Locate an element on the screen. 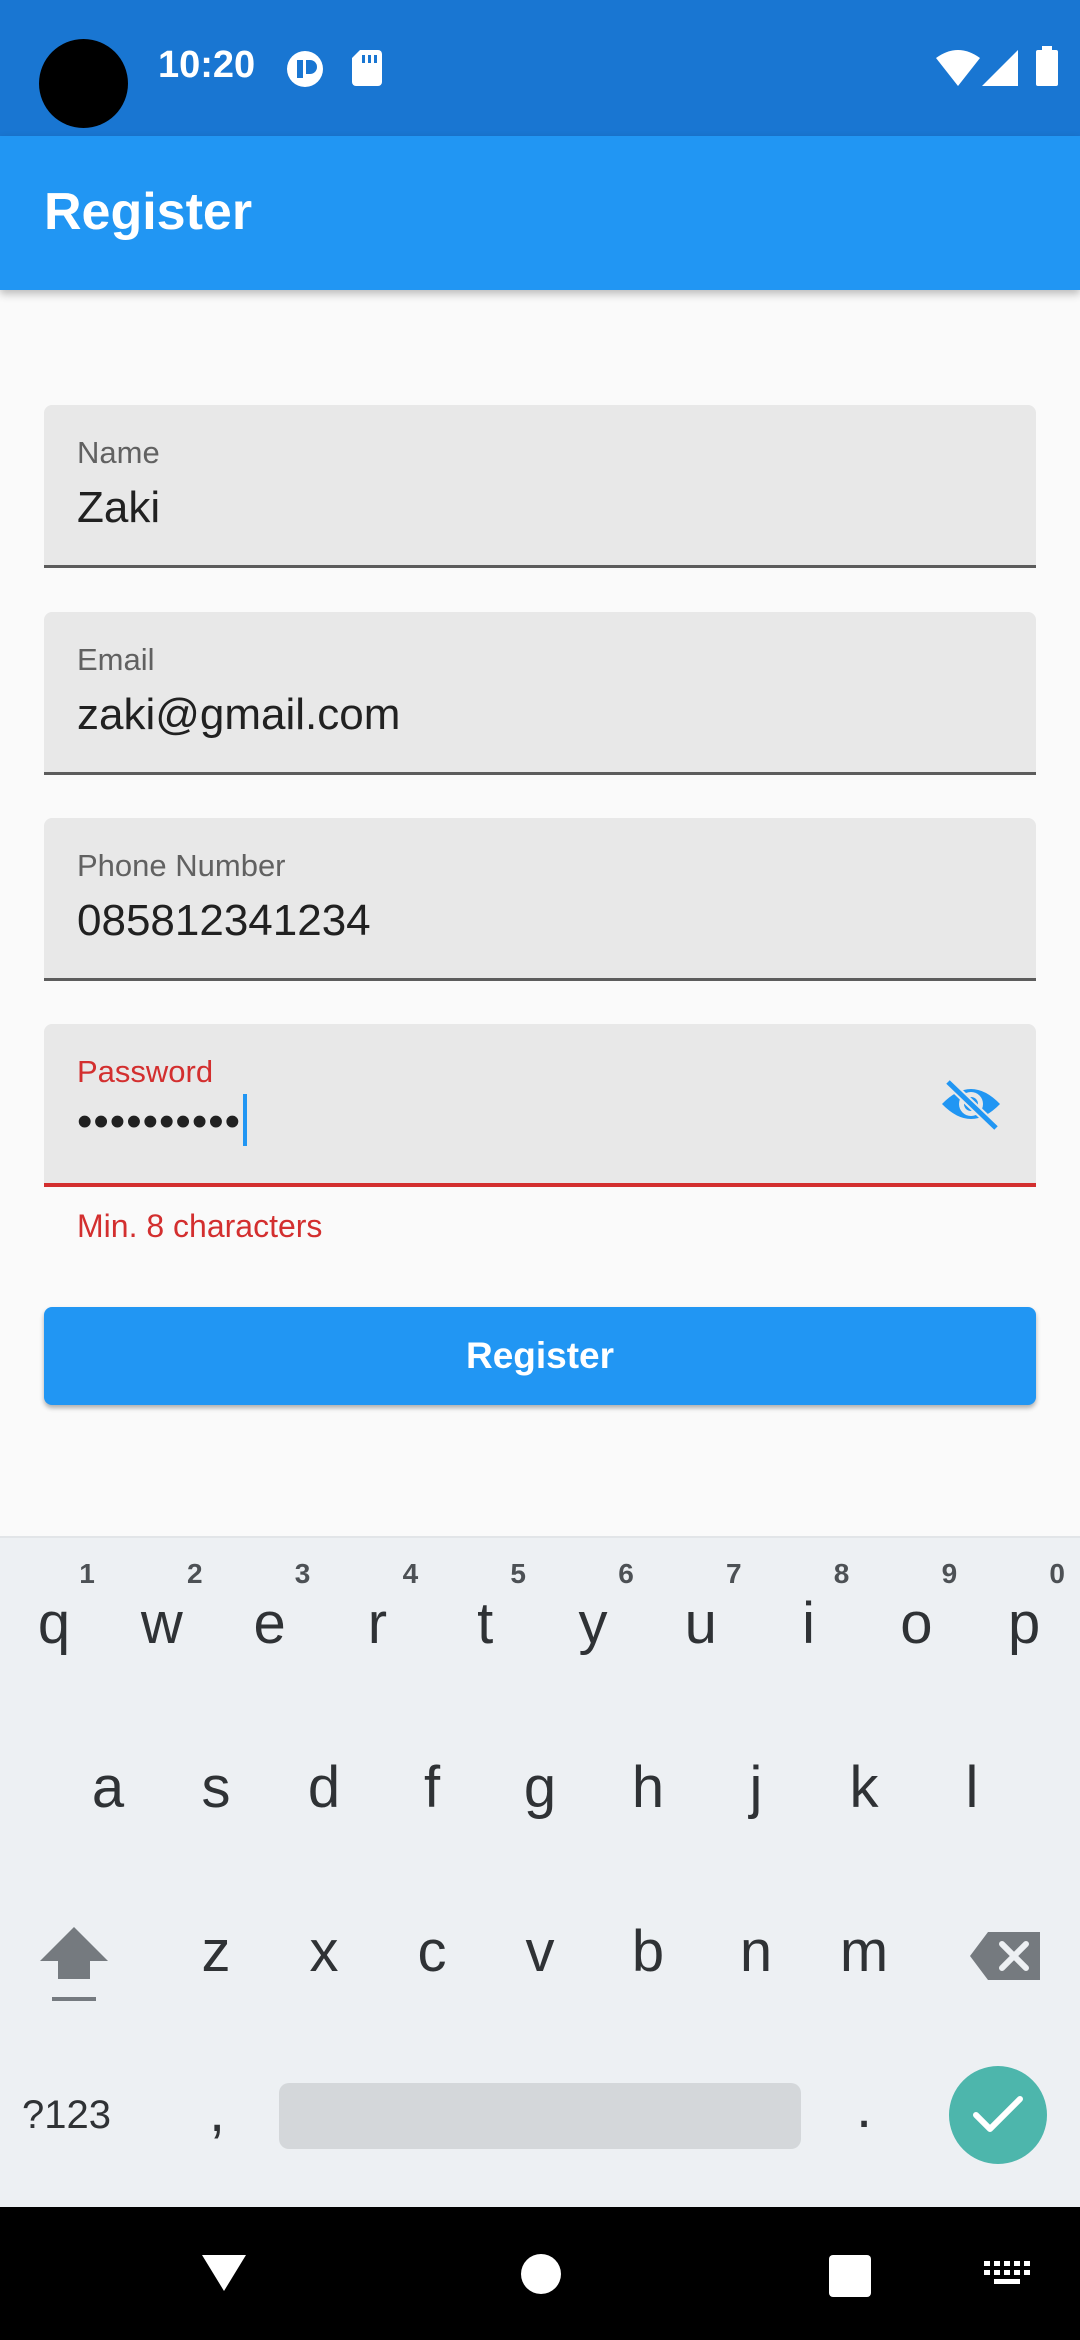 Image resolution: width=1080 pixels, height=2340 pixels. key-c: c is located at coordinates (432, 1951).